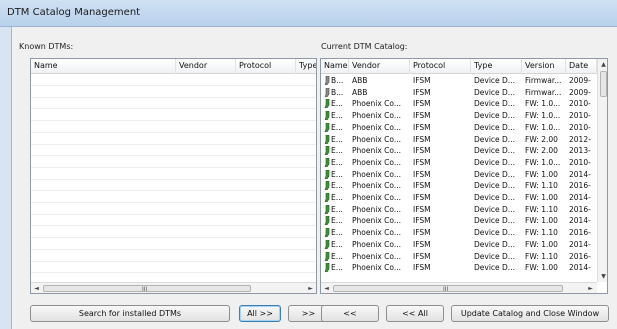 The height and width of the screenshot is (329, 617). What do you see at coordinates (581, 66) in the screenshot?
I see `current-col-date: Date` at bounding box center [581, 66].